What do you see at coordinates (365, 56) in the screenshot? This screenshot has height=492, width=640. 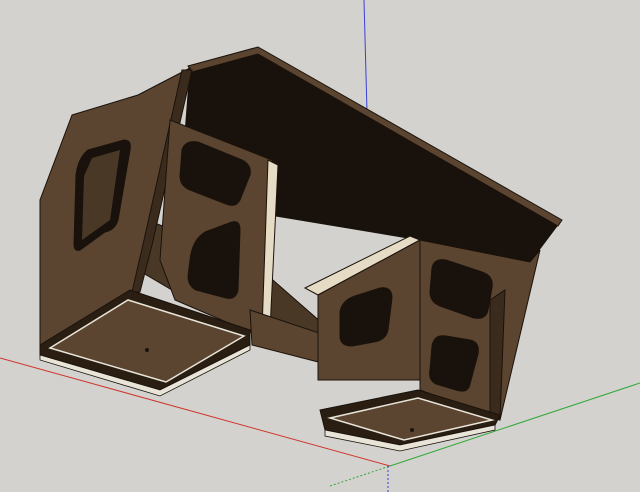 I see `z-axis` at bounding box center [365, 56].